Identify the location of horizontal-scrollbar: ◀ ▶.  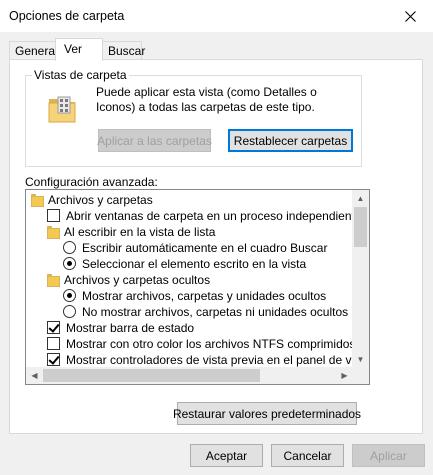
(189, 375).